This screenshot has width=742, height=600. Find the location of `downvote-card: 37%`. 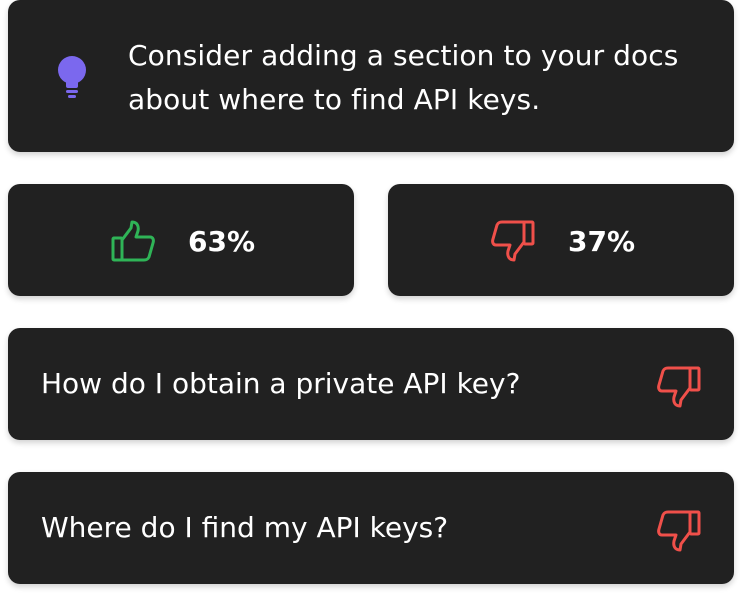

downvote-card: 37% is located at coordinates (561, 240).